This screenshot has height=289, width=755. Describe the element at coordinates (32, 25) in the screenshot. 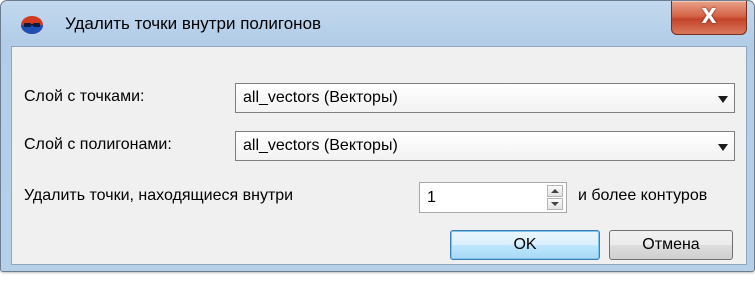

I see `app-logo-icon` at that location.